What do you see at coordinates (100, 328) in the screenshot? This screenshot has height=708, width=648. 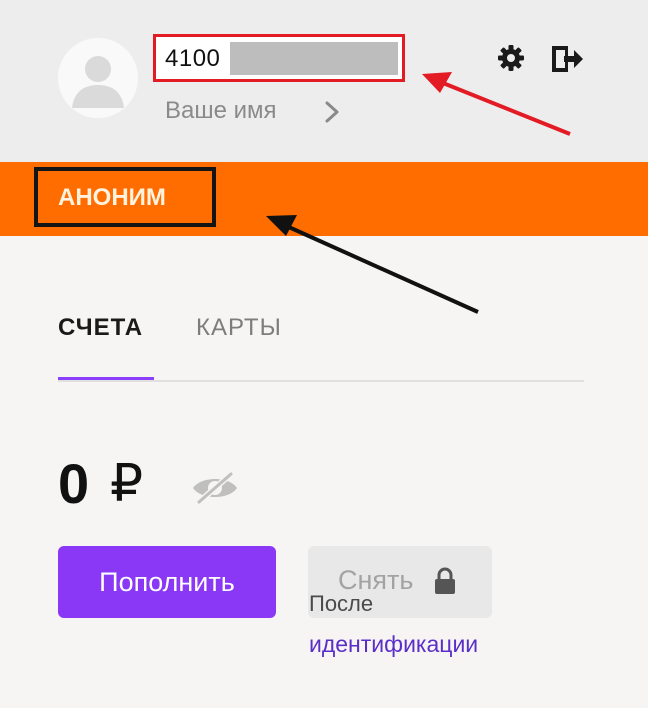 I see `tab-accounts: СЧЕТА` at bounding box center [100, 328].